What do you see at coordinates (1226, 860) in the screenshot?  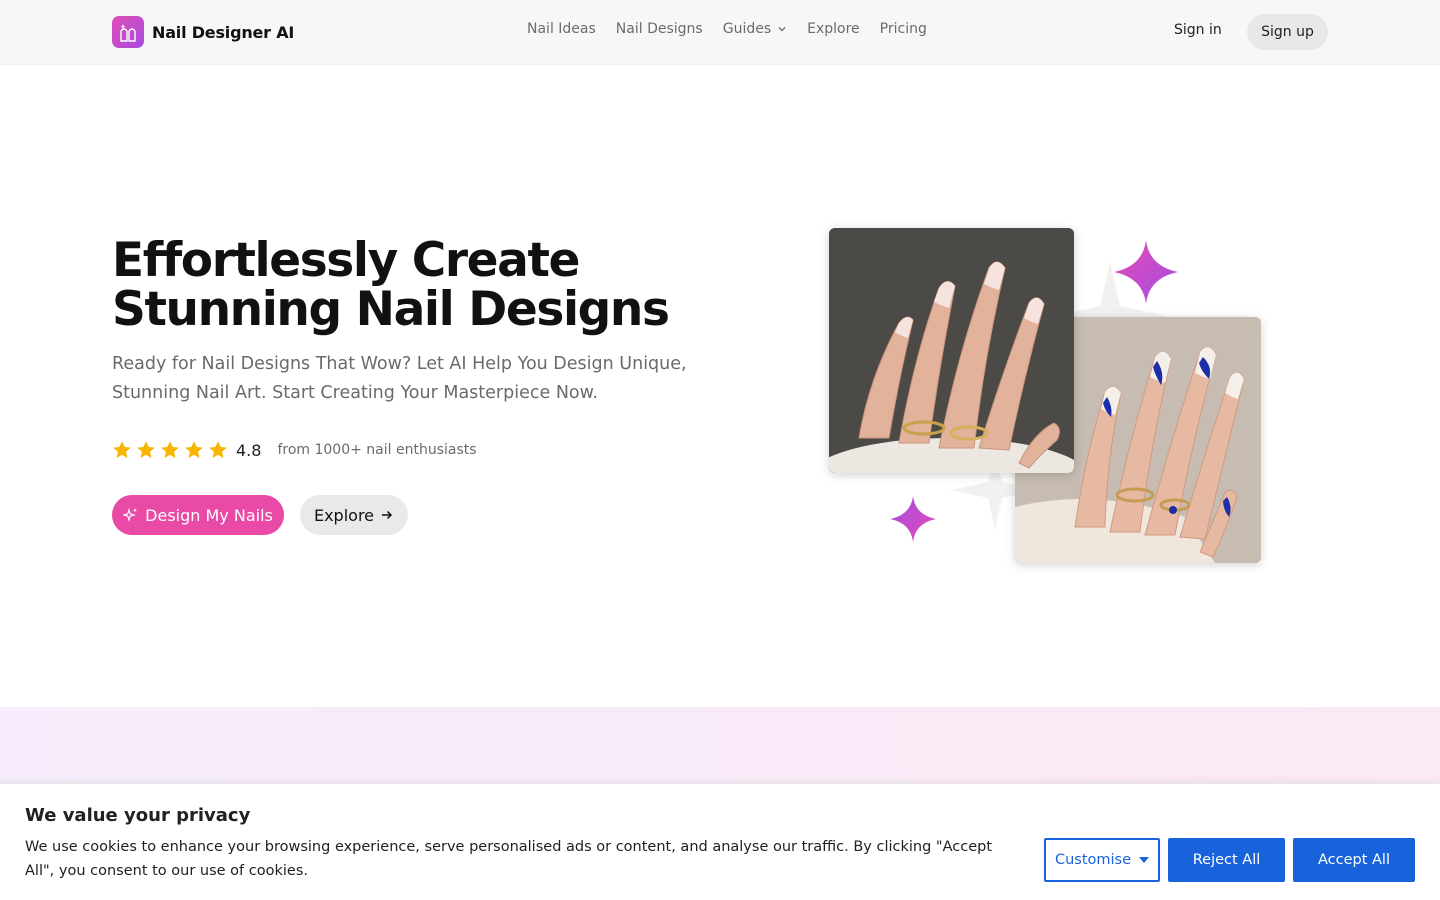 I see `reject-all-button: Reject All` at bounding box center [1226, 860].